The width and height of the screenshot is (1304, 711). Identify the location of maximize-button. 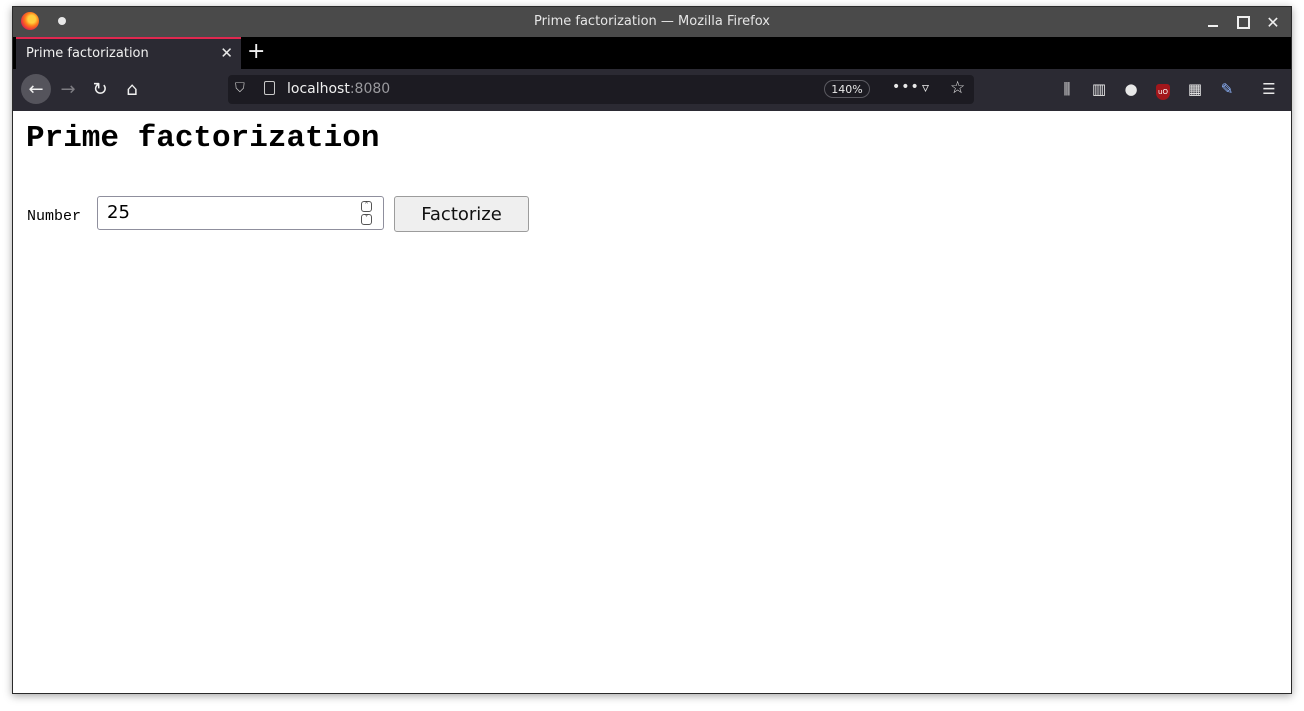
(1243, 22).